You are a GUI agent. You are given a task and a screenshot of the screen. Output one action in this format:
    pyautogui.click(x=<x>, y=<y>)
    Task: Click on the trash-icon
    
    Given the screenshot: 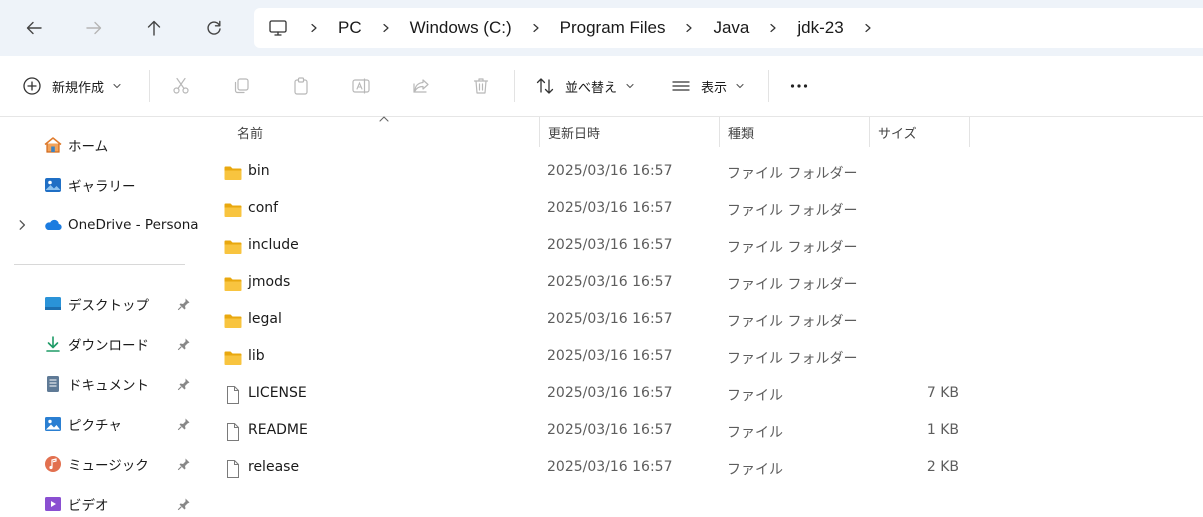 What is the action you would take?
    pyautogui.click(x=481, y=86)
    